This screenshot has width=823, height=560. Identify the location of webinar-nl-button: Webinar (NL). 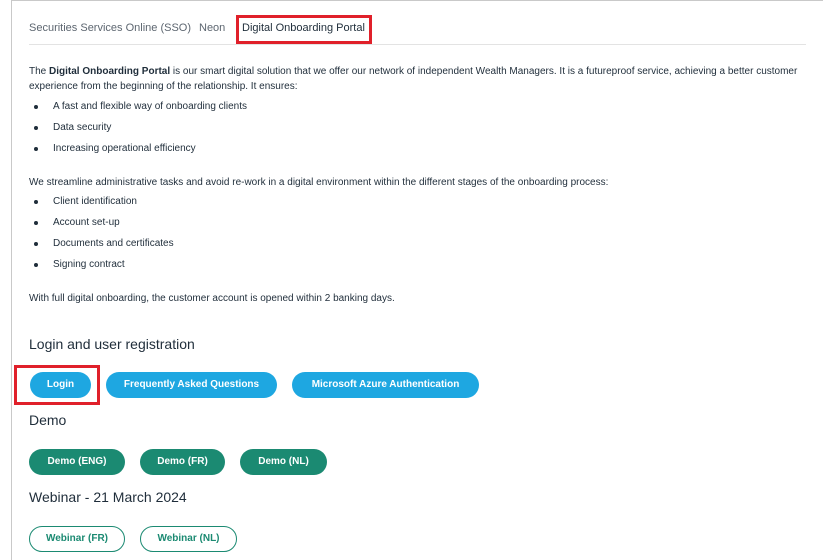
(188, 539).